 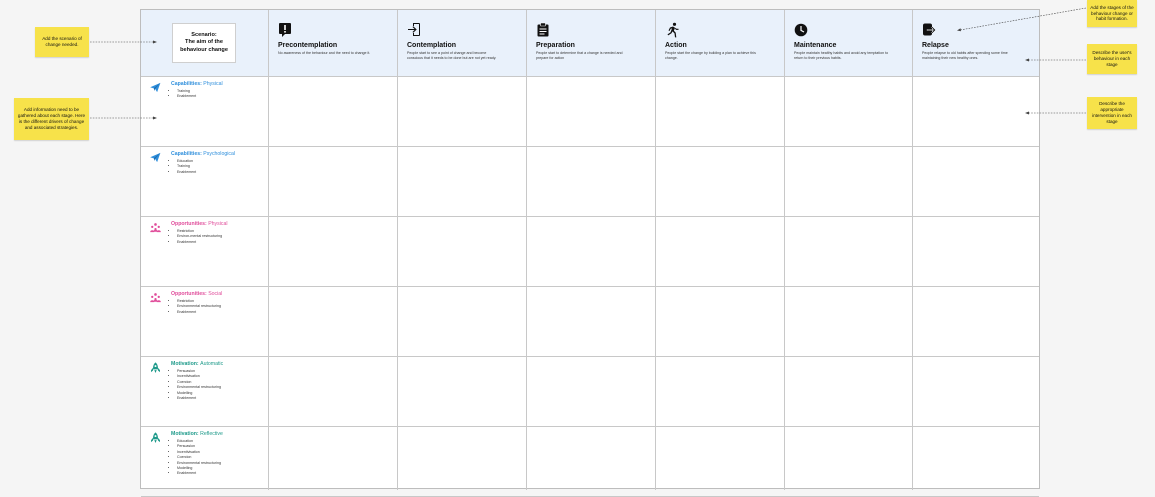 I want to click on exit-icon, so click(x=929, y=29).